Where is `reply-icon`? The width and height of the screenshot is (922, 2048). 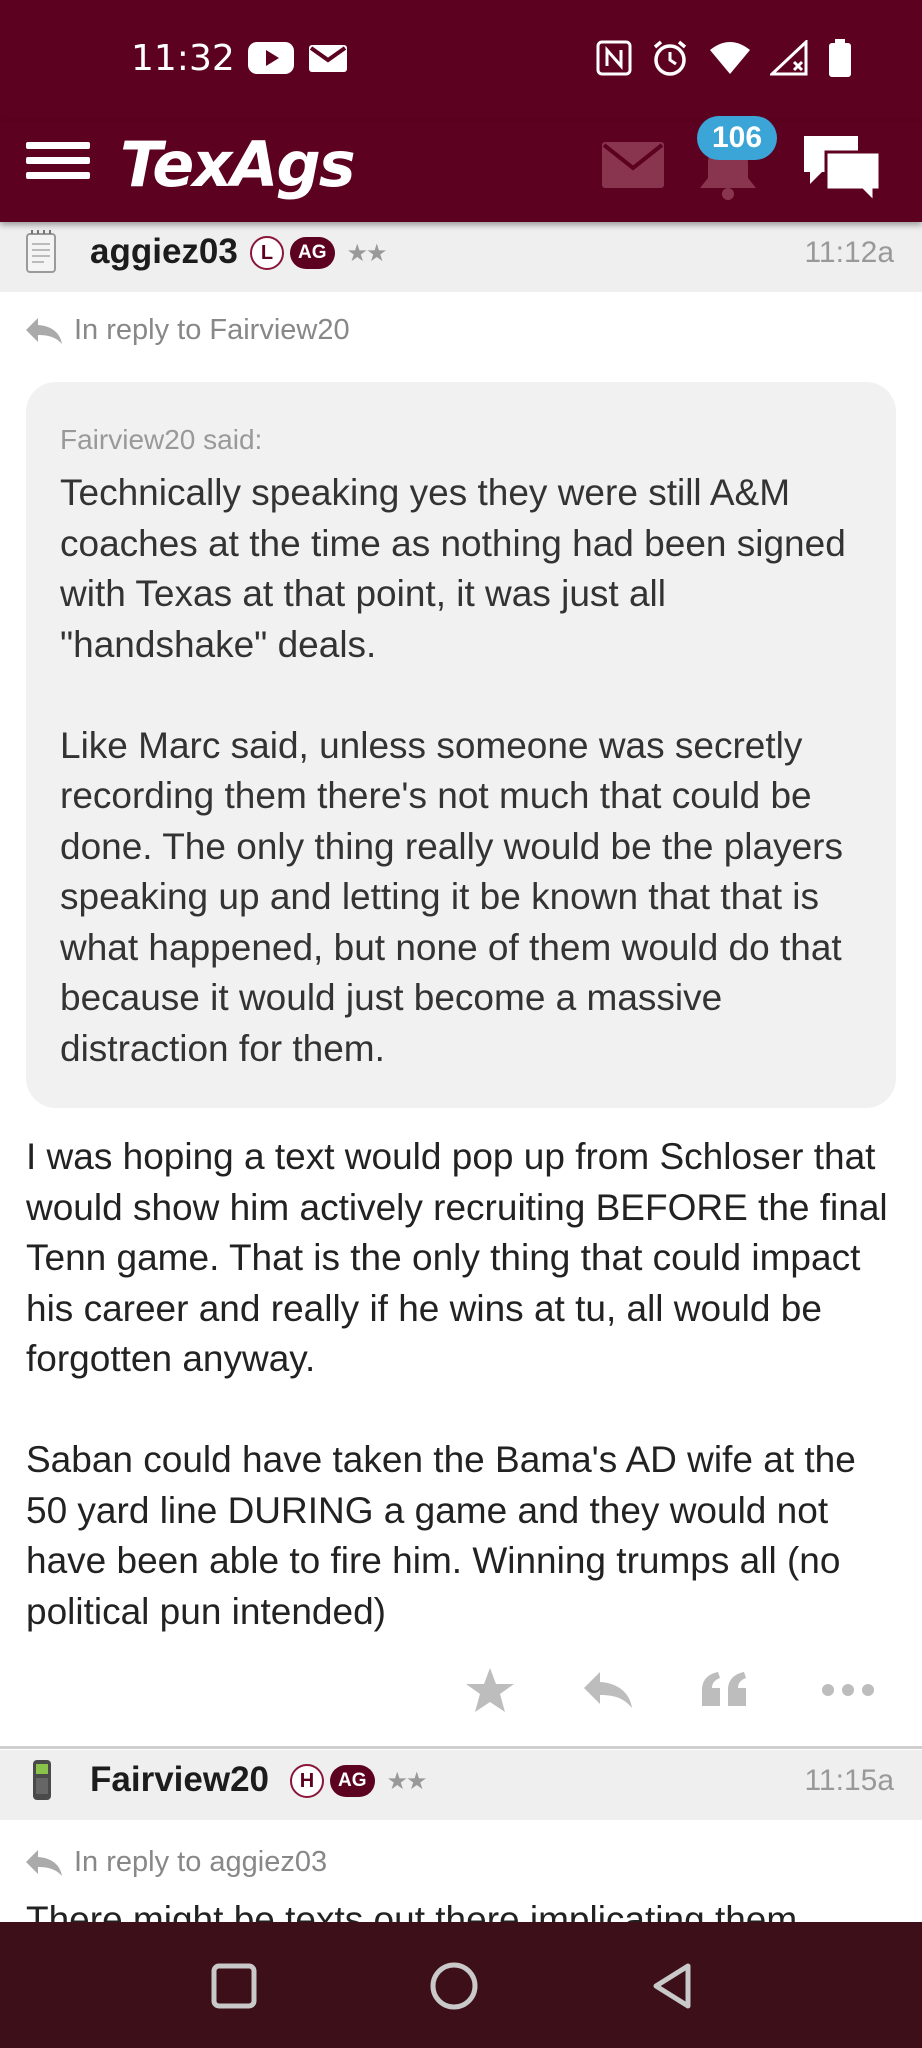 reply-icon is located at coordinates (608, 1690).